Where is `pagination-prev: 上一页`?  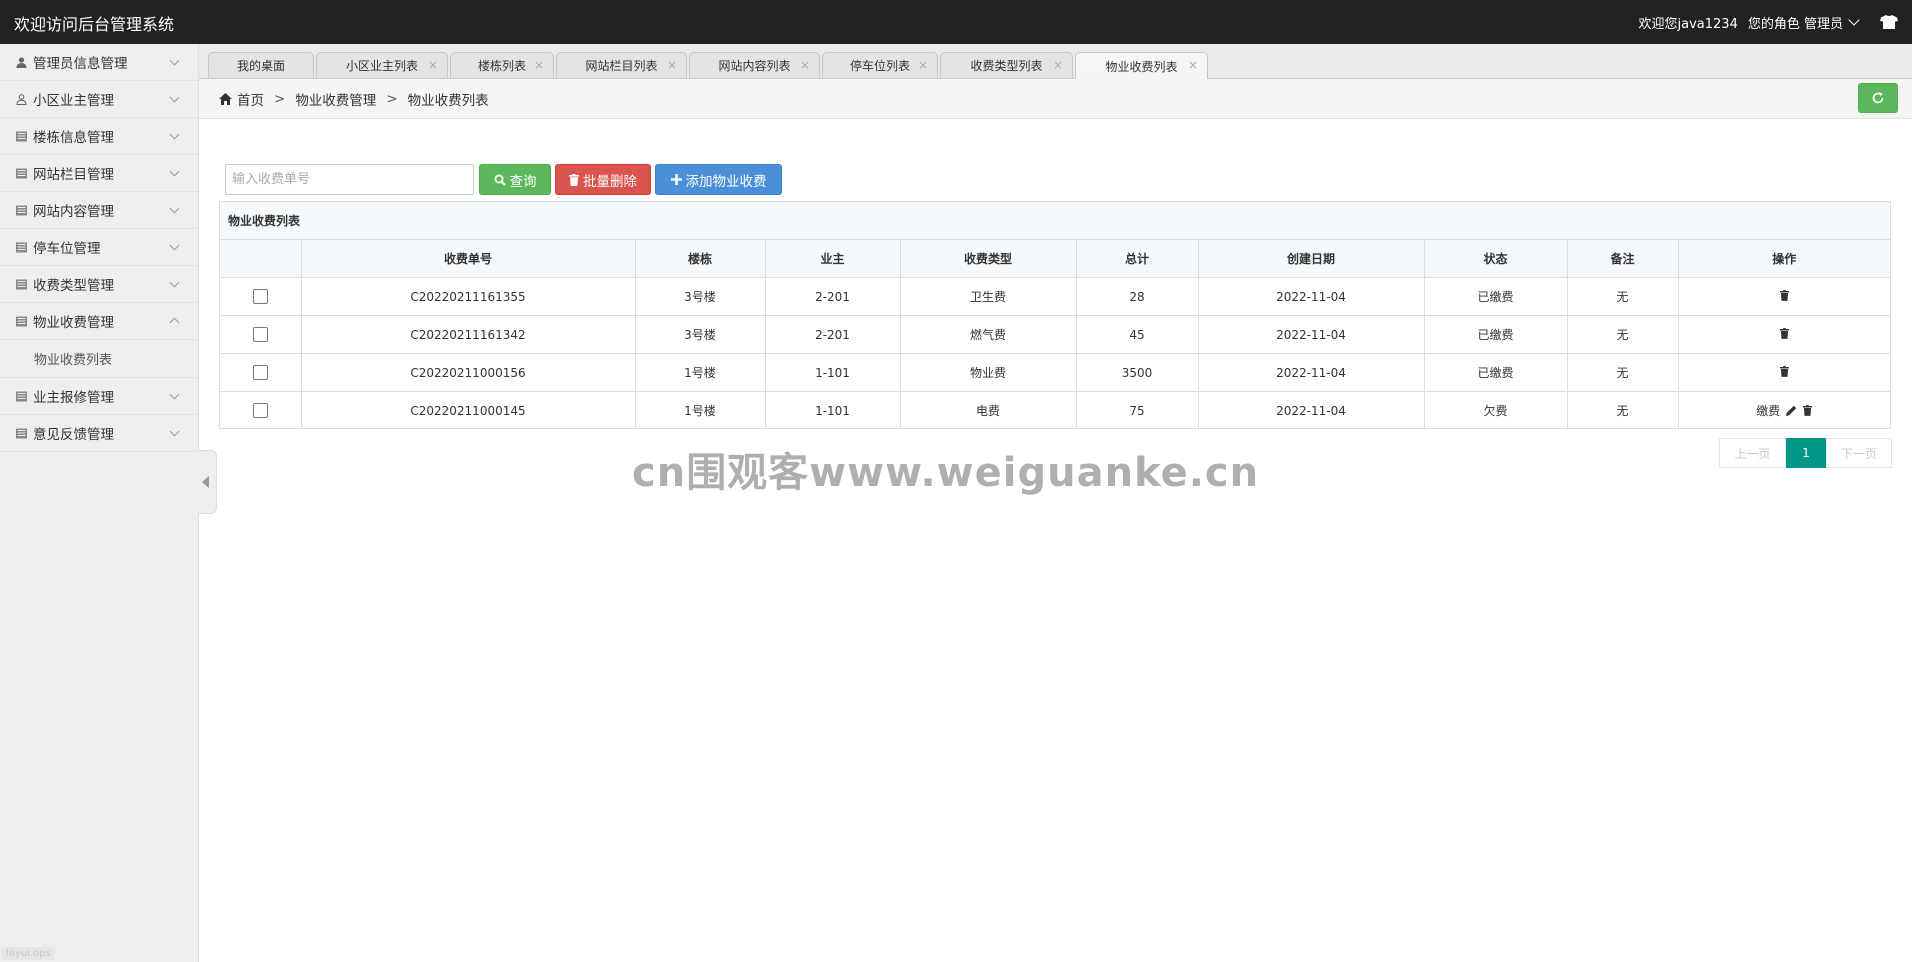
pagination-prev: 上一页 is located at coordinates (1752, 453).